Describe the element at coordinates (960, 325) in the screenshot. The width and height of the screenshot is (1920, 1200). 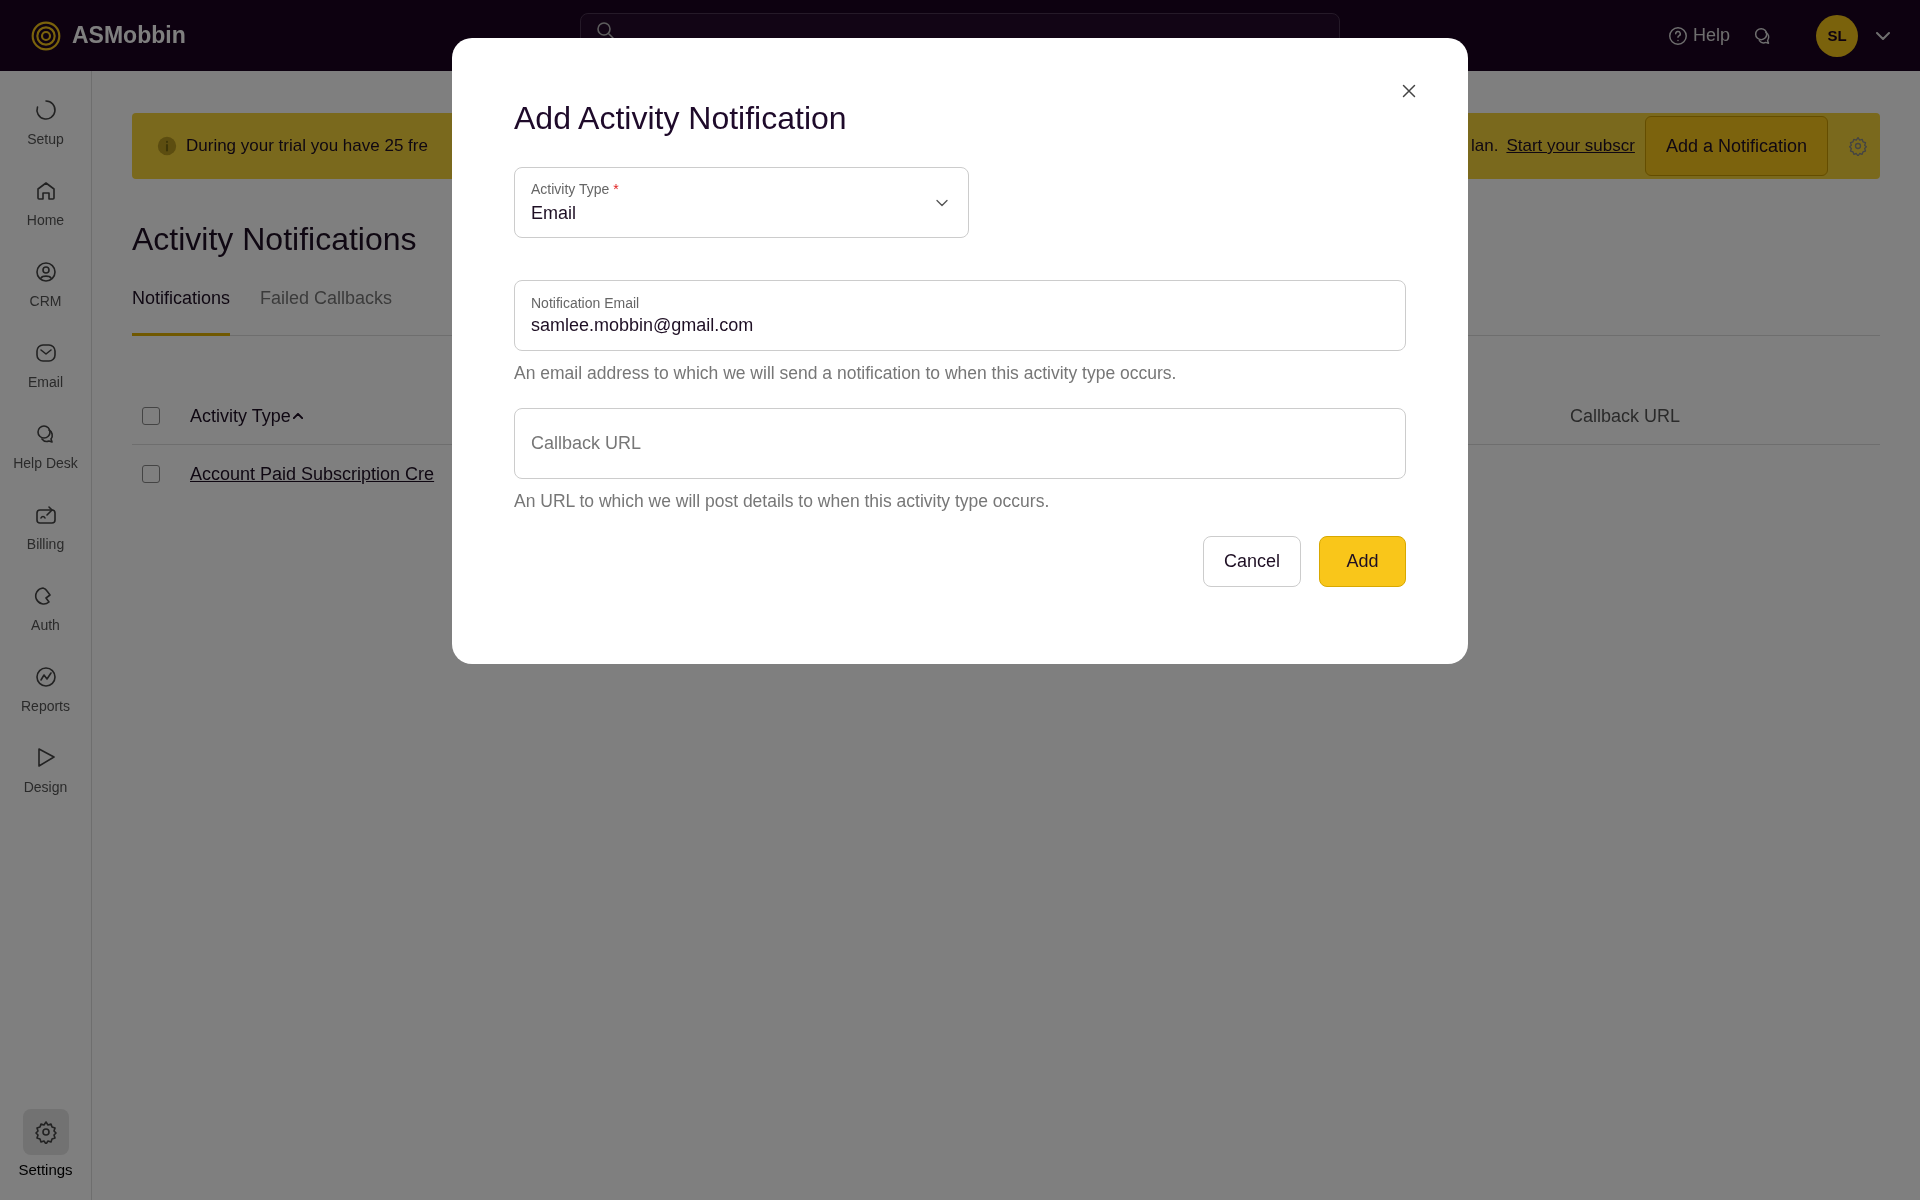
I see `email-input: samlee.mobbin@gmail.com` at that location.